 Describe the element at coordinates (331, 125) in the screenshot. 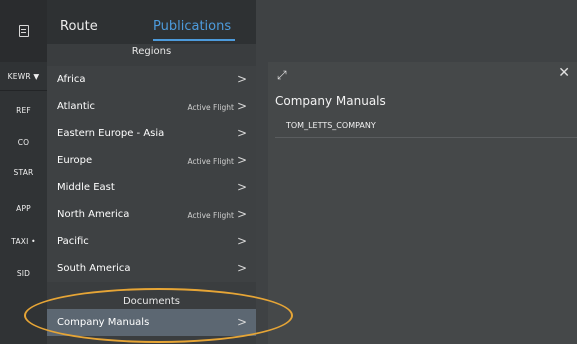

I see `manual-list-item: TOM_LETTS_COMPANY` at that location.